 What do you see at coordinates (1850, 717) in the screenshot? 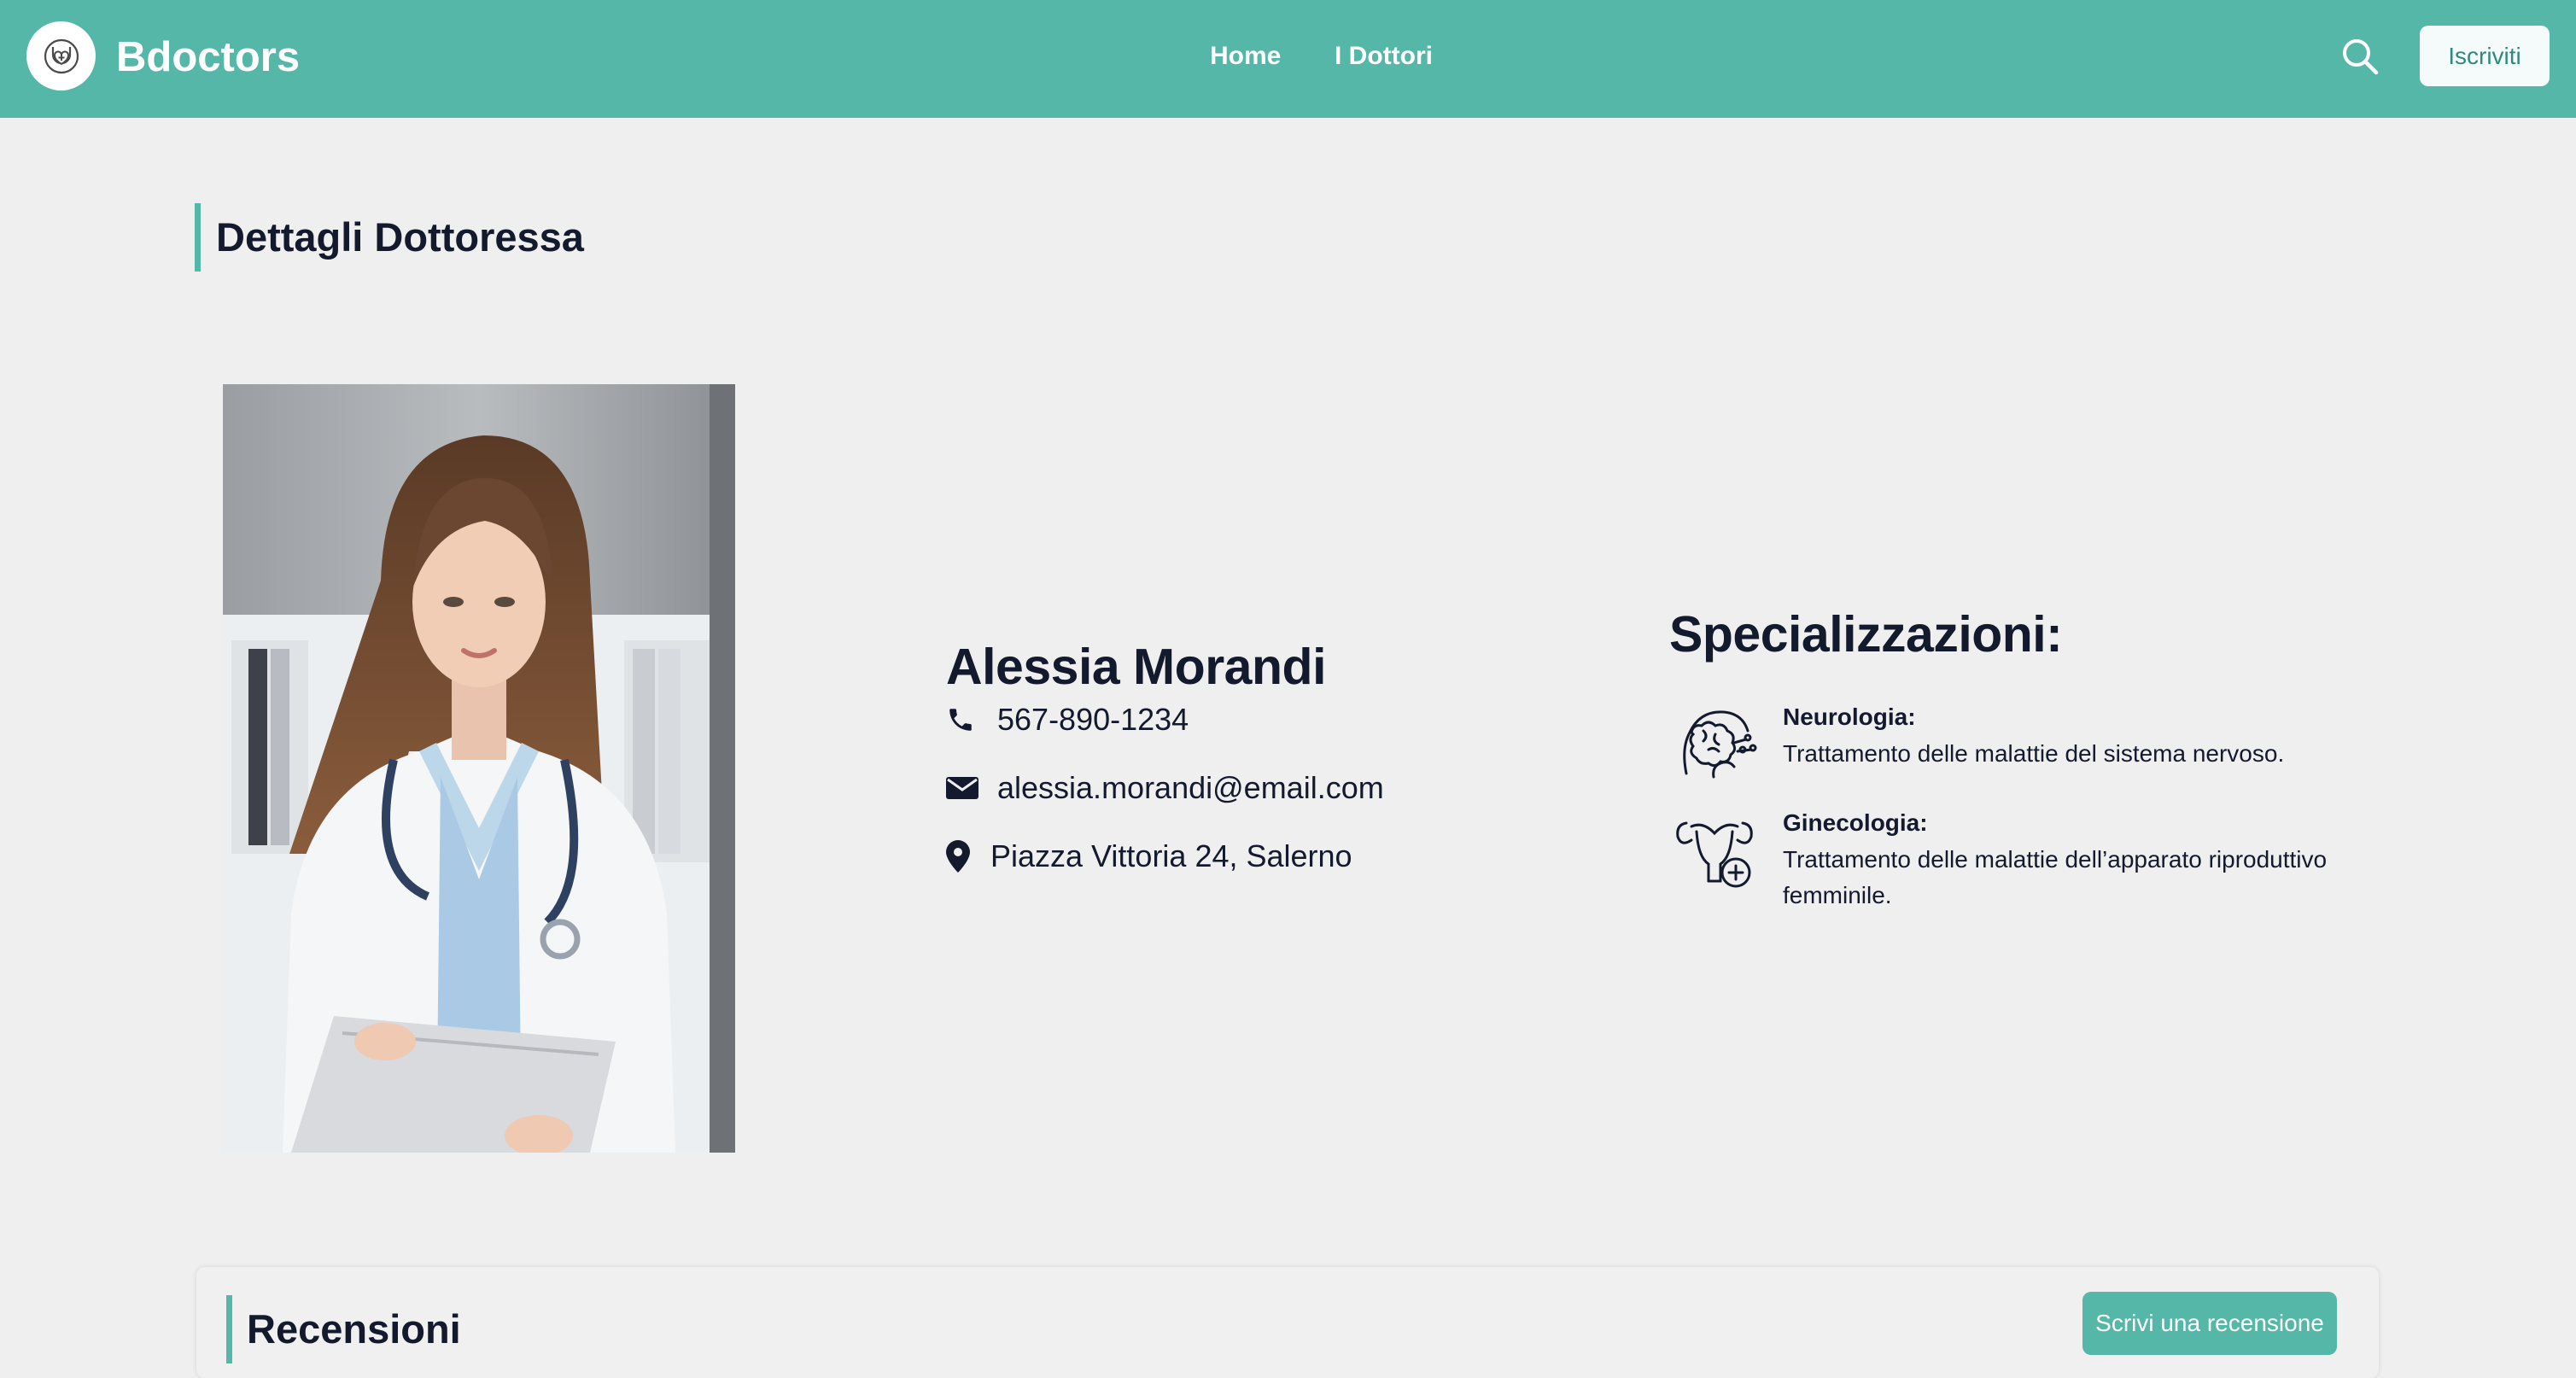
I see `specialization-name: Neurologia:` at bounding box center [1850, 717].